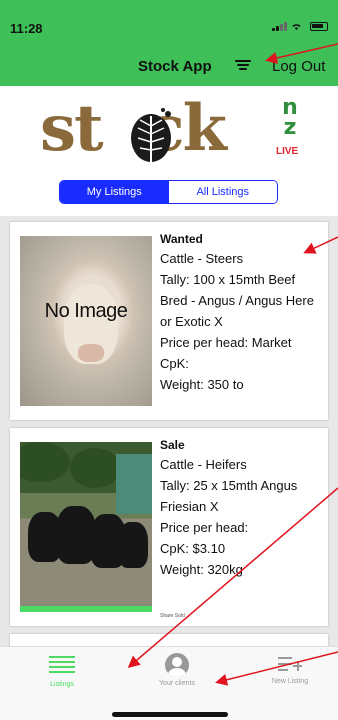 The image size is (338, 720). Describe the element at coordinates (279, 26) in the screenshot. I see `signal-icon` at that location.